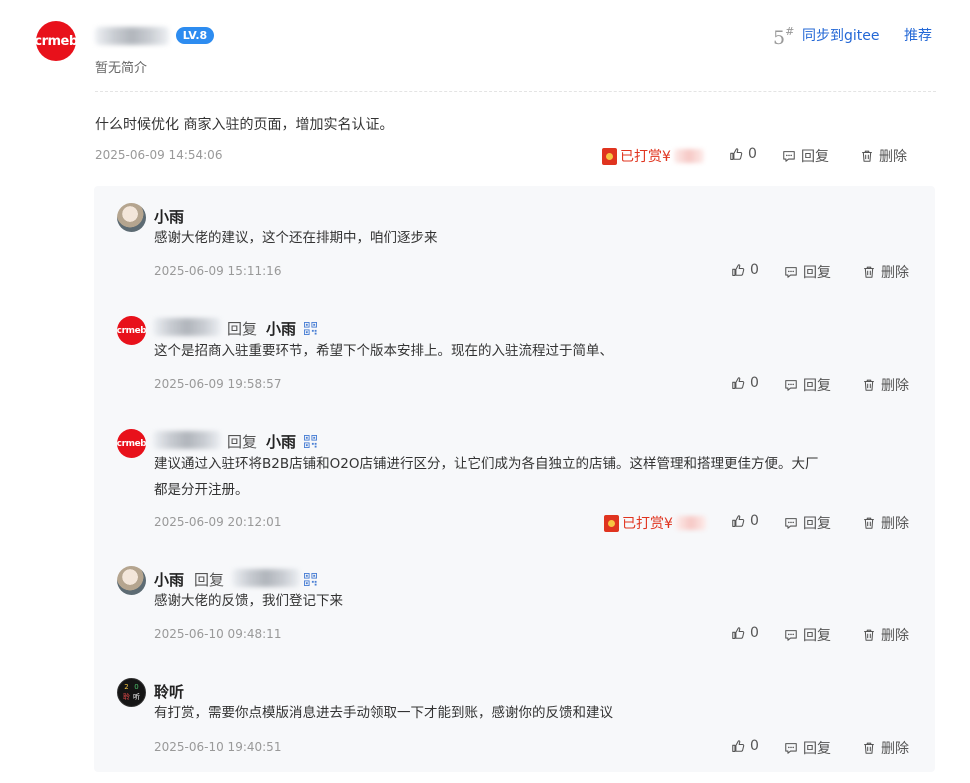 The height and width of the screenshot is (783, 970). Describe the element at coordinates (218, 271) in the screenshot. I see `reply-date: 2025-06-09 15:11:16` at that location.